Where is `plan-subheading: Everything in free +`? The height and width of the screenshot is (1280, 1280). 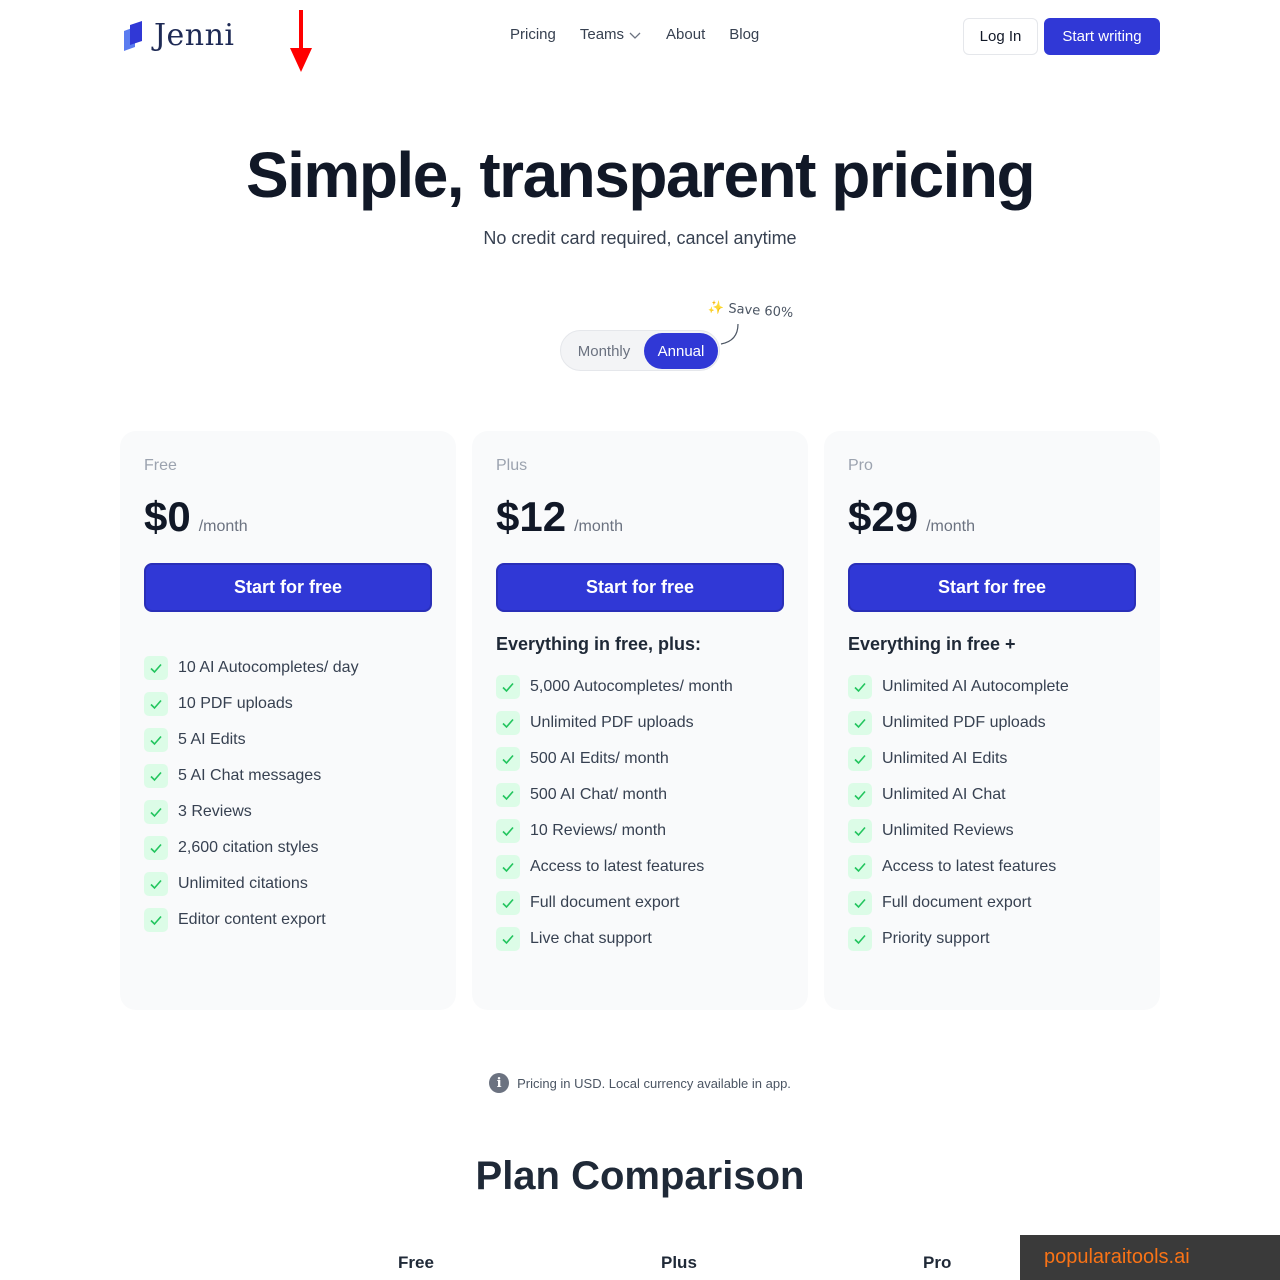
plan-subheading: Everything in free + is located at coordinates (932, 644).